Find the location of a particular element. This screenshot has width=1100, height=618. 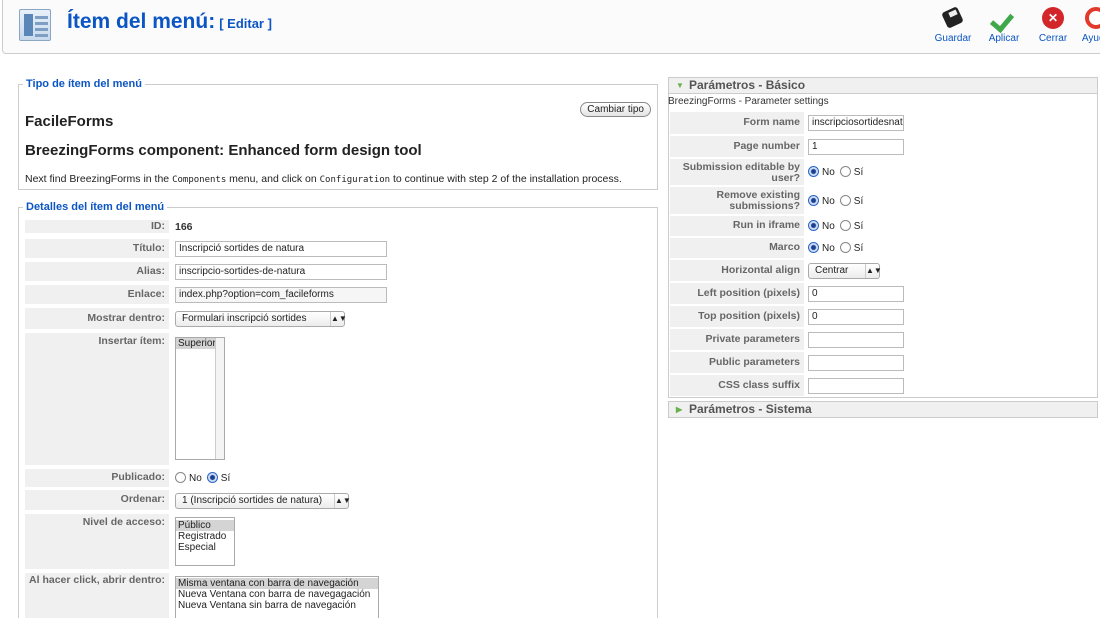

alias-row: Alias: inscripcio-sortides-de-natura is located at coordinates (345, 272).